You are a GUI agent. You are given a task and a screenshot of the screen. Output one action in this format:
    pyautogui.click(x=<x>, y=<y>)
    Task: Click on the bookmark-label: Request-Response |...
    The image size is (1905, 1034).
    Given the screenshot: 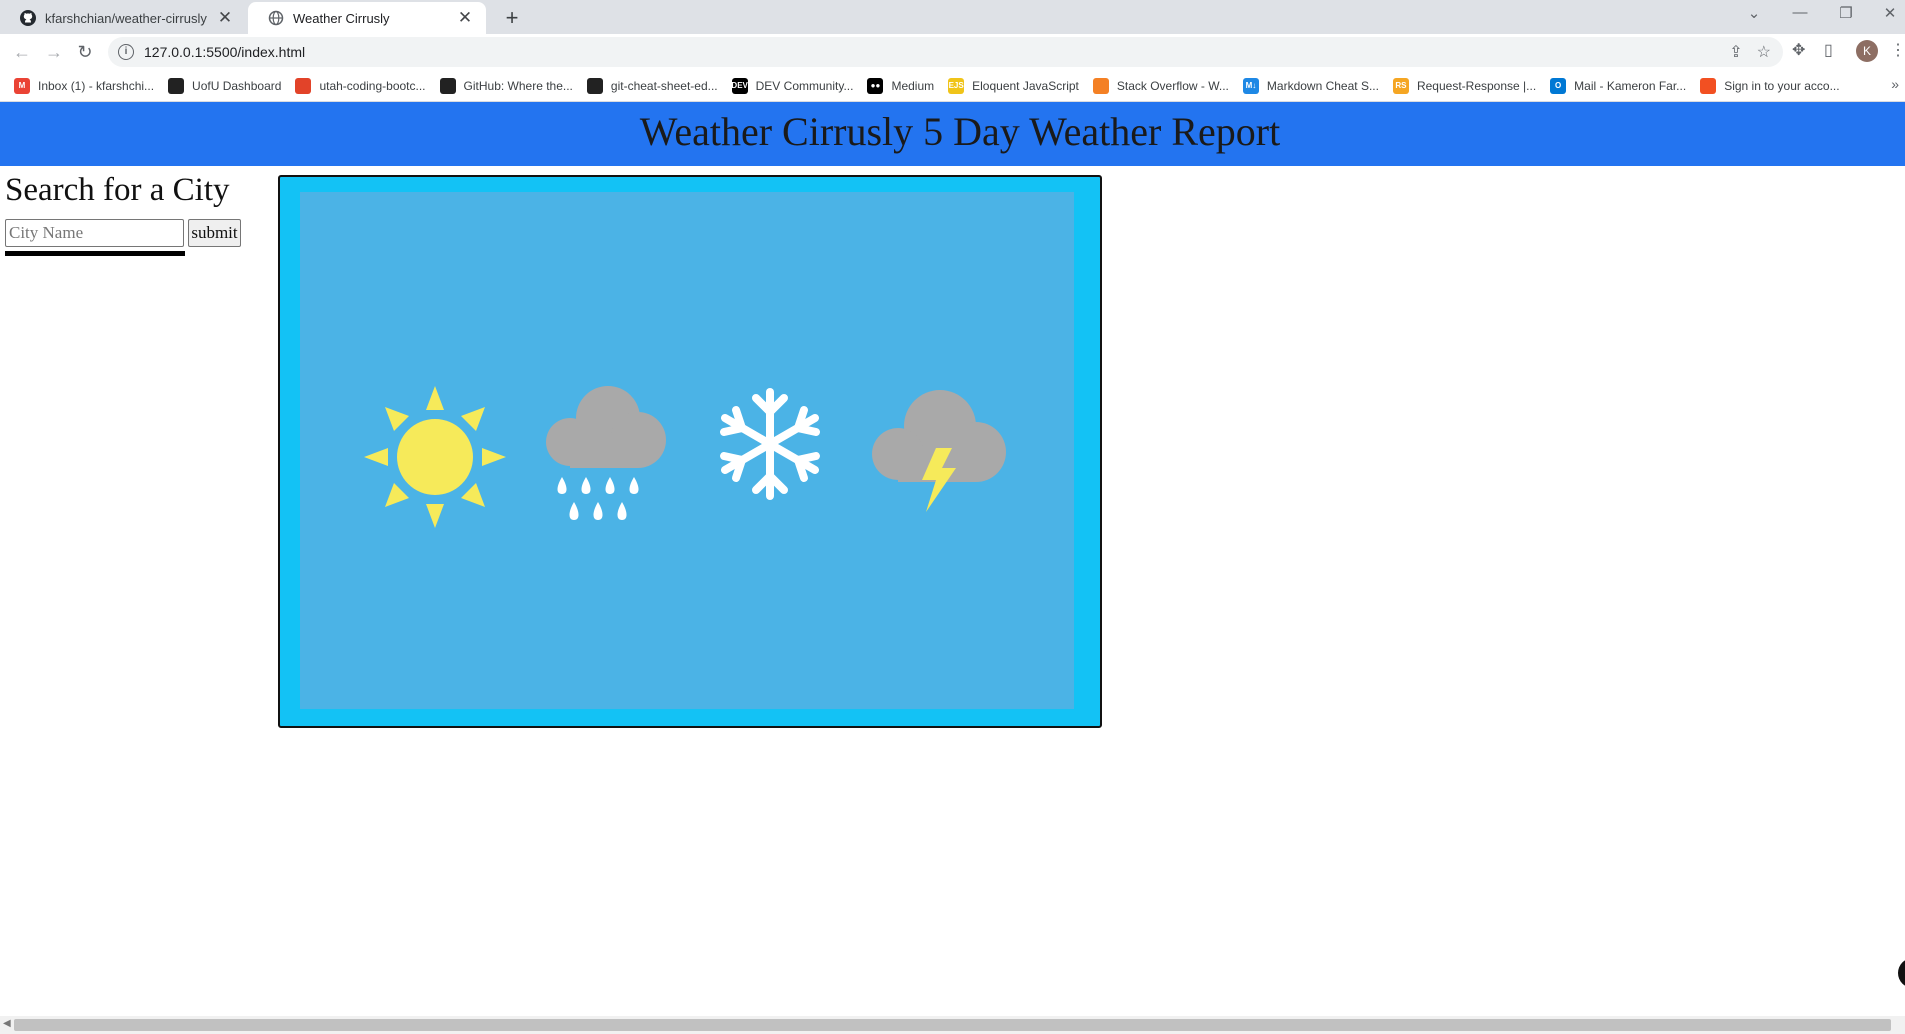 What is the action you would take?
    pyautogui.click(x=1476, y=85)
    